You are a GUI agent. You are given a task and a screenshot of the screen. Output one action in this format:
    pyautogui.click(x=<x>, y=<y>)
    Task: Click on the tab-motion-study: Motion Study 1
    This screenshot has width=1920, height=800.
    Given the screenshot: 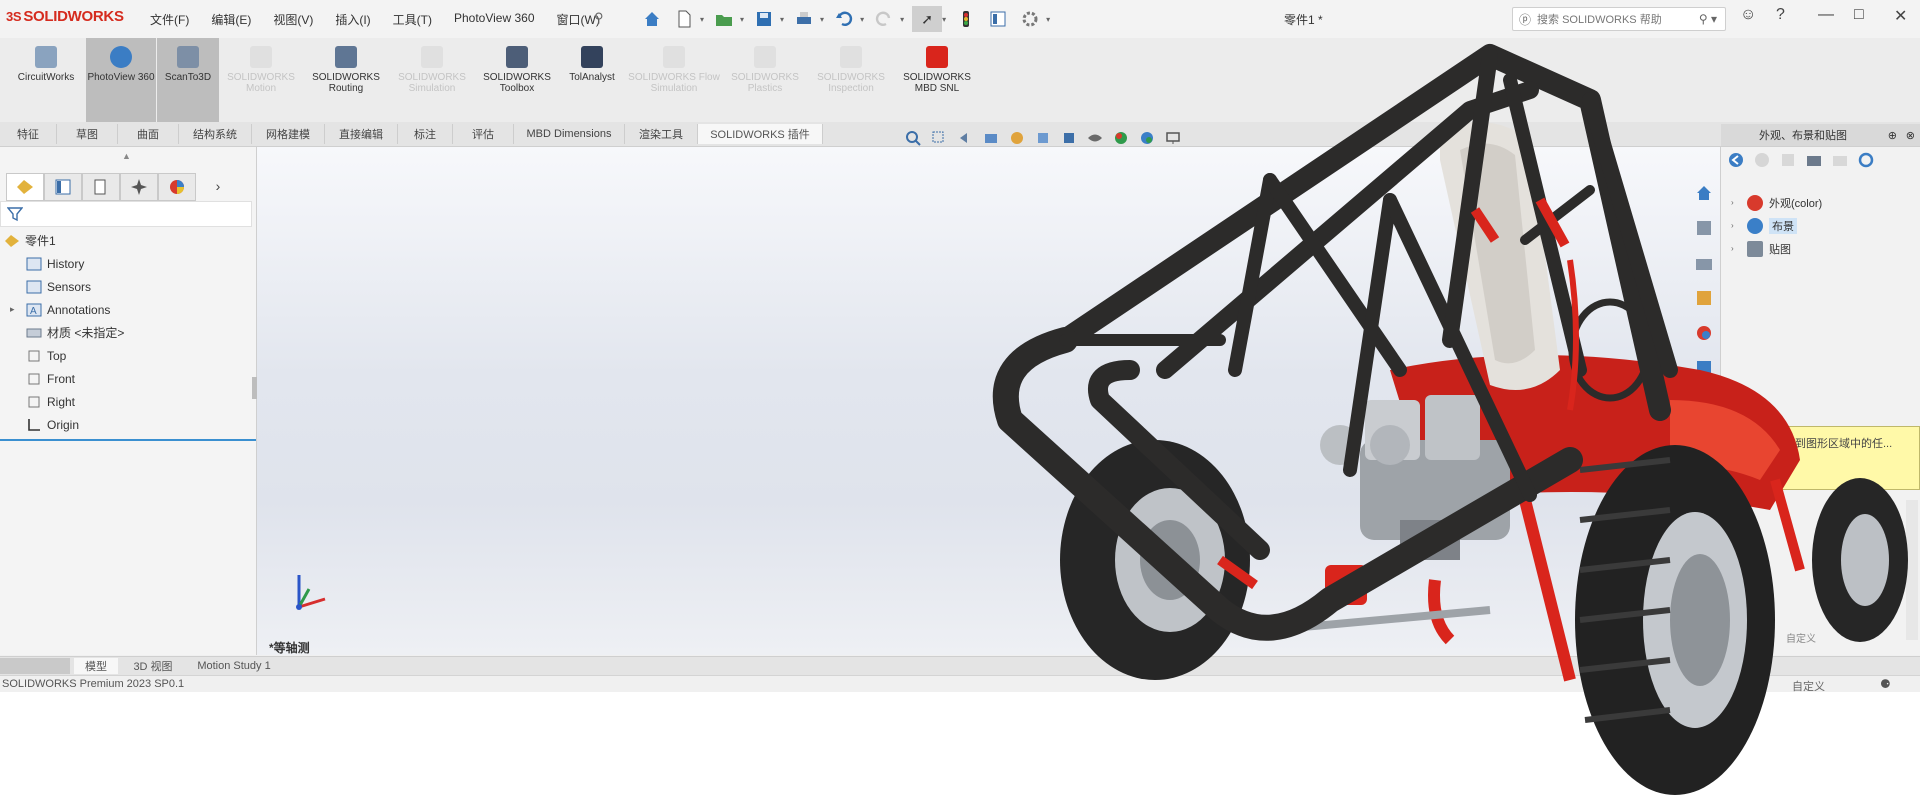 What is the action you would take?
    pyautogui.click(x=234, y=666)
    